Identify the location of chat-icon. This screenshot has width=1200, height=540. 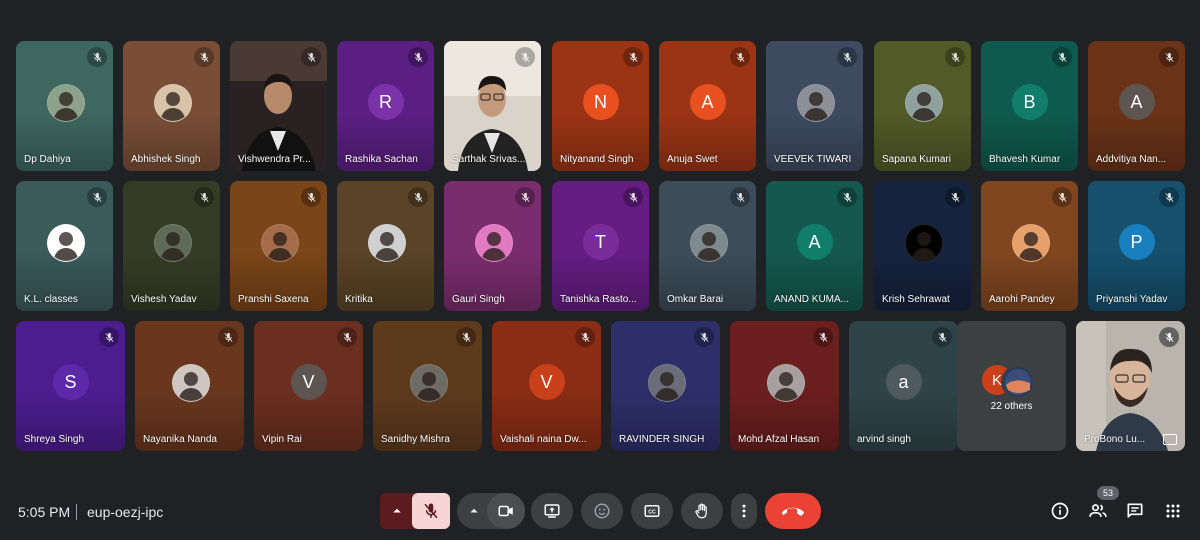
(1135, 510).